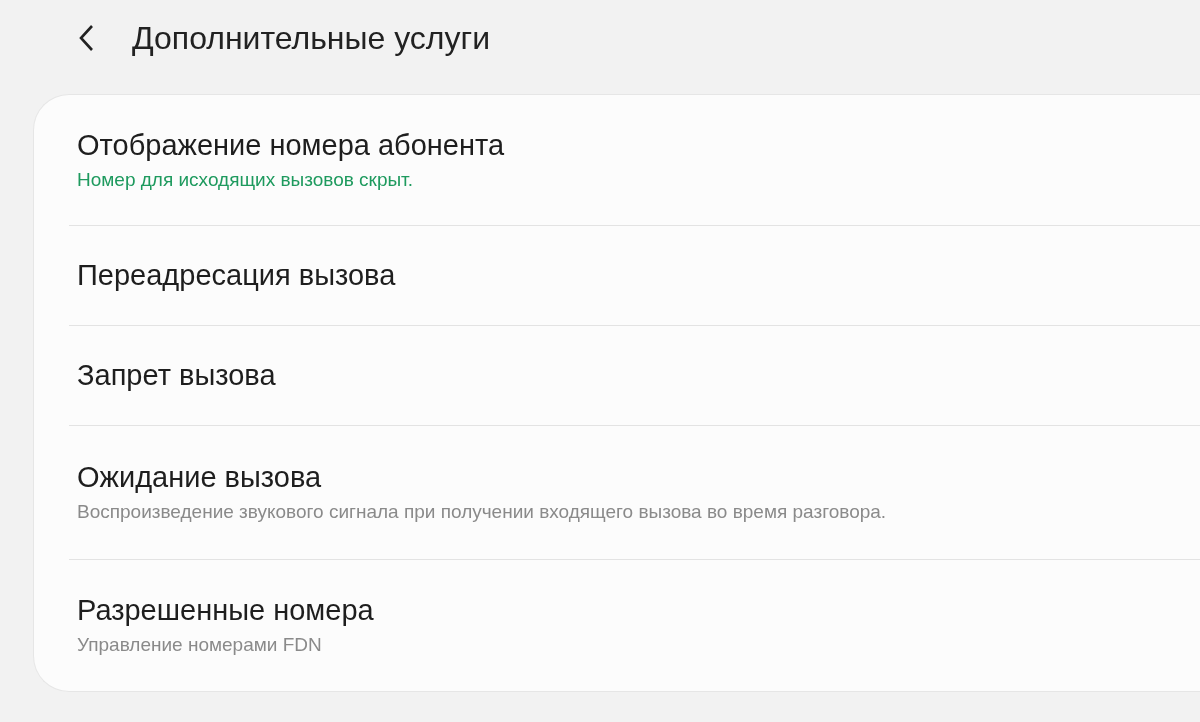  Describe the element at coordinates (291, 145) in the screenshot. I see `item-title: Отображение номера абонента` at that location.